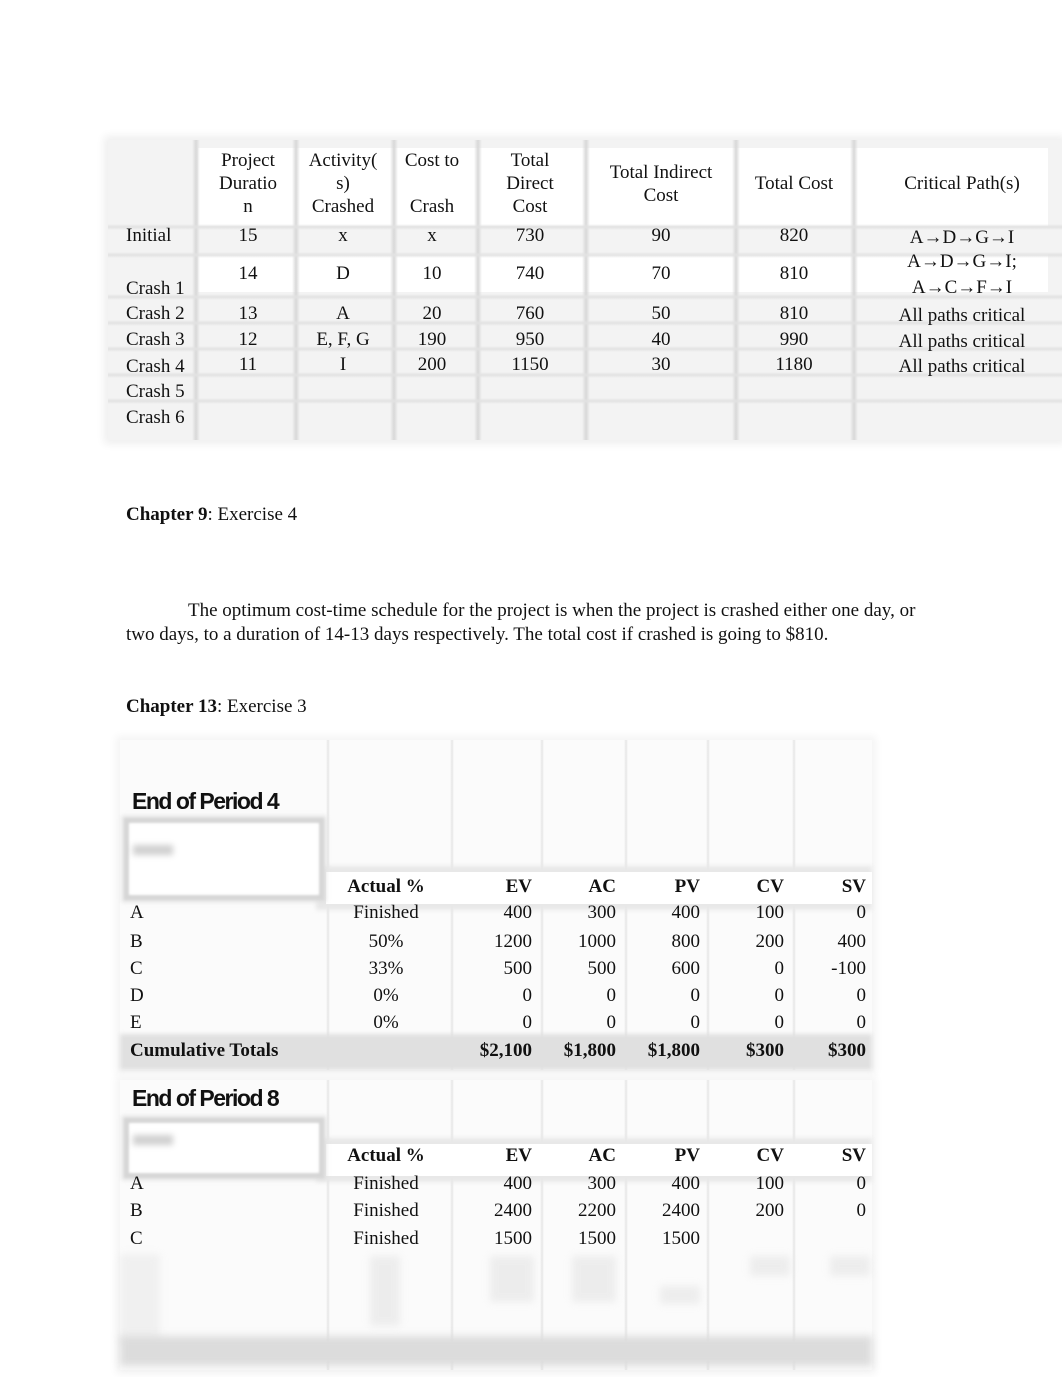 The image size is (1062, 1377). What do you see at coordinates (602, 1183) in the screenshot?
I see `cell-ac: 300` at bounding box center [602, 1183].